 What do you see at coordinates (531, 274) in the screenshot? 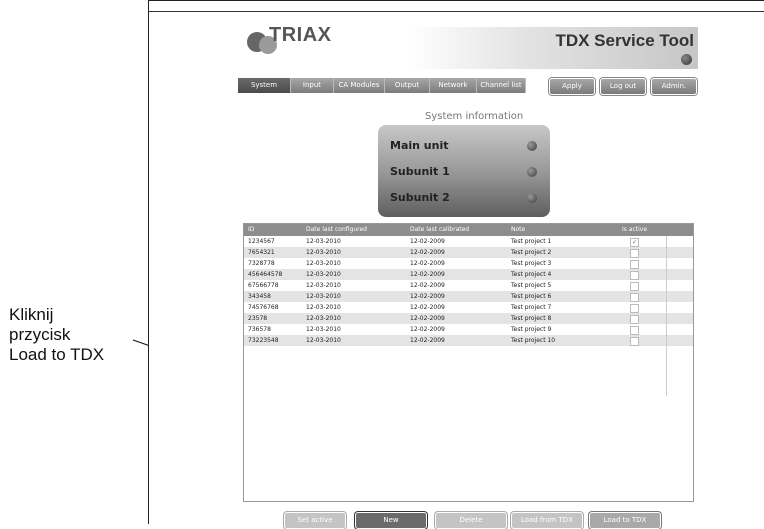
I see `cell-note: Test project 4` at bounding box center [531, 274].